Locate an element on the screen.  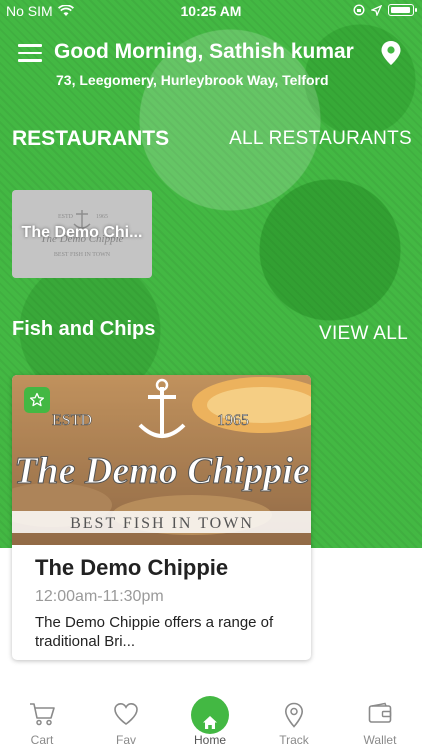
nav-cart: Cart is located at coordinates (42, 719).